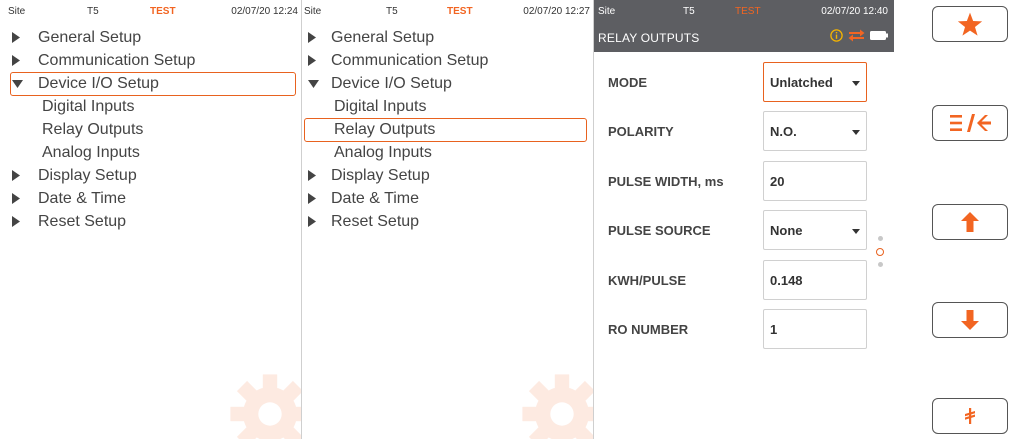 This screenshot has width=1018, height=439. Describe the element at coordinates (98, 83) in the screenshot. I see `menu-item-label: Device I/O Setup` at that location.